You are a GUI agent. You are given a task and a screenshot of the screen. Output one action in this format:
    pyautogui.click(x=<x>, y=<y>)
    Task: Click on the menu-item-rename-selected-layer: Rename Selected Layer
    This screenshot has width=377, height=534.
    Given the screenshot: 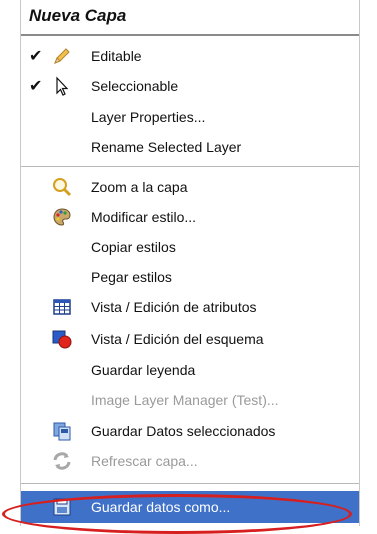 What is the action you would take?
    pyautogui.click(x=190, y=147)
    